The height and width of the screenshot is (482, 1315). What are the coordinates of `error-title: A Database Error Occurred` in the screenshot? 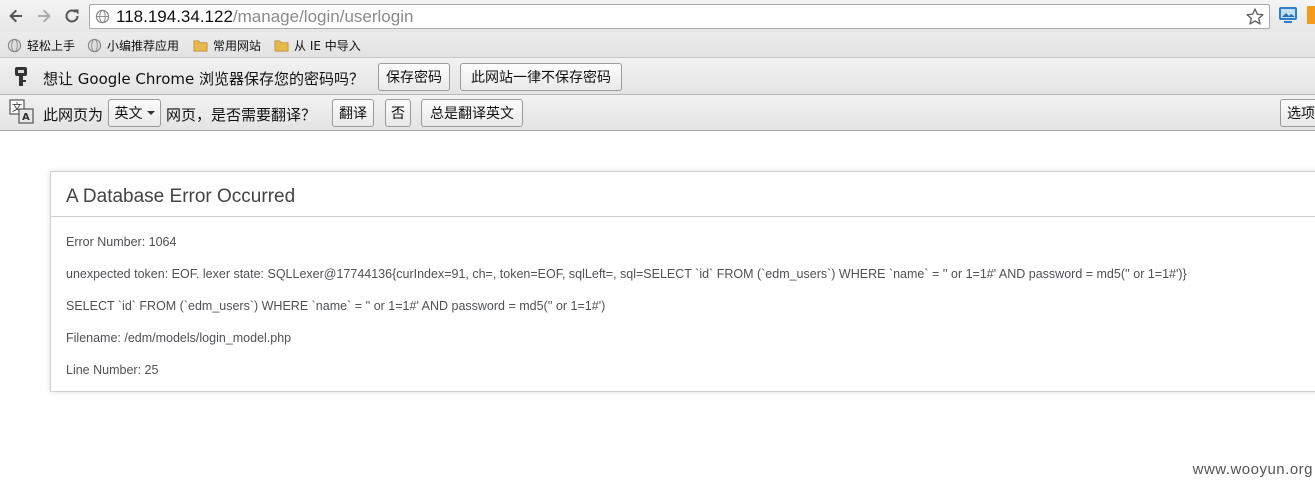 It's located at (181, 196).